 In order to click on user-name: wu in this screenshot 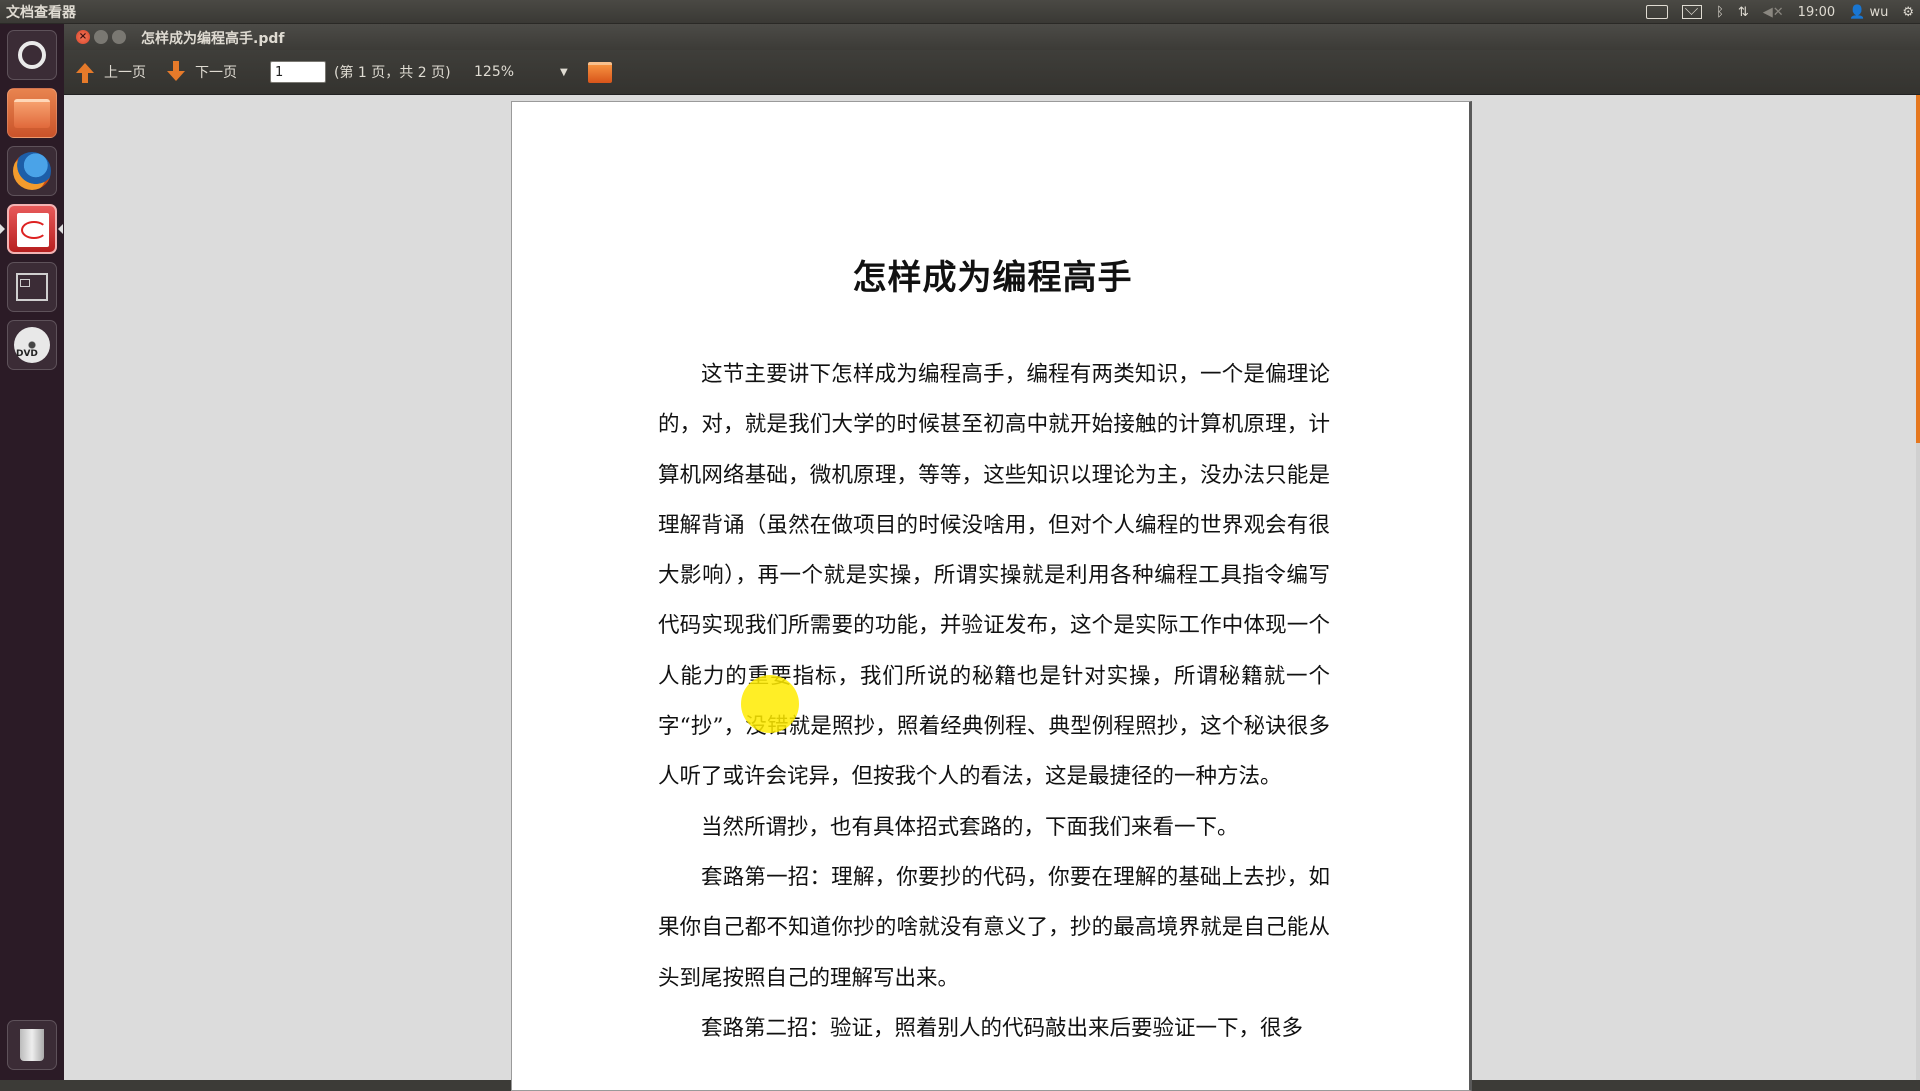, I will do `click(1879, 12)`.